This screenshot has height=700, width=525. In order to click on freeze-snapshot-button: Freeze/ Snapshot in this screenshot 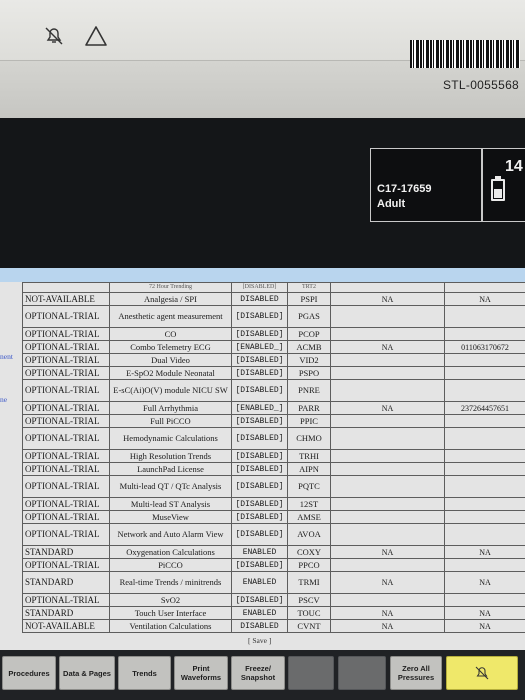, I will do `click(258, 673)`.